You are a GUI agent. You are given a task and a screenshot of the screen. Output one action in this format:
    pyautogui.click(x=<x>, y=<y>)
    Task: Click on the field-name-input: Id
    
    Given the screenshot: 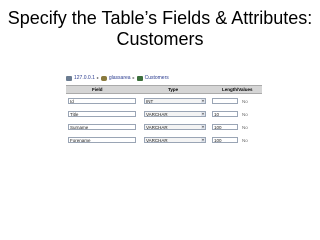 What is the action you would take?
    pyautogui.click(x=102, y=101)
    